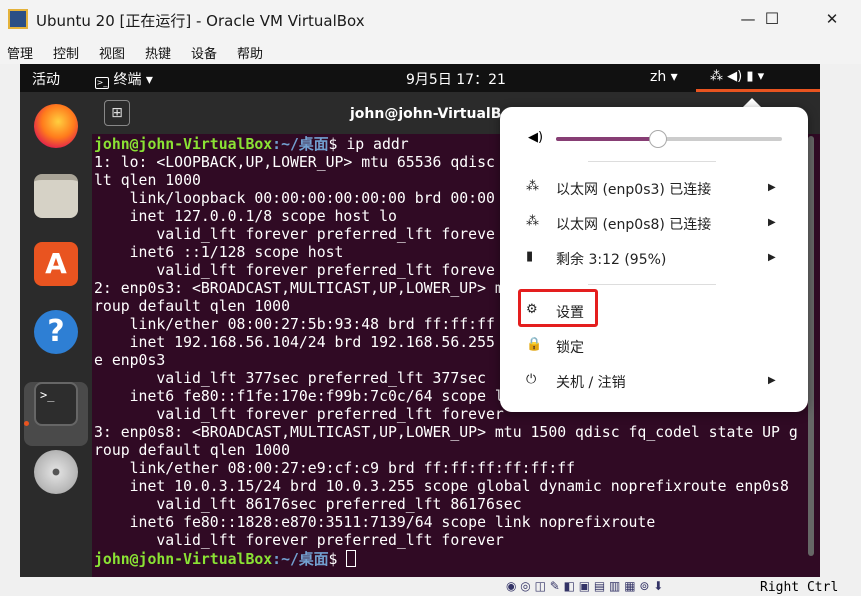 The height and width of the screenshot is (596, 861). I want to click on terminal-app-menu: >_ 终端 ▾, so click(124, 79).